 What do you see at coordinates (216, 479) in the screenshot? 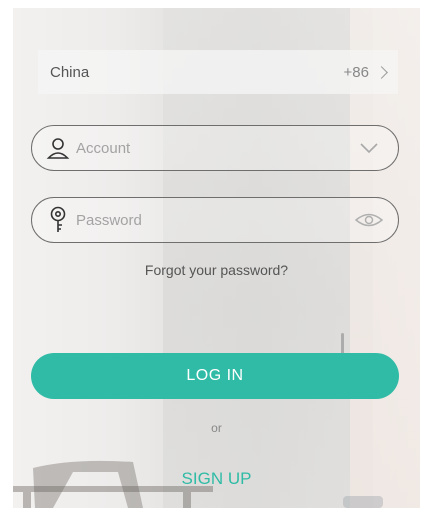
I see `signup-link: SIGN UP` at bounding box center [216, 479].